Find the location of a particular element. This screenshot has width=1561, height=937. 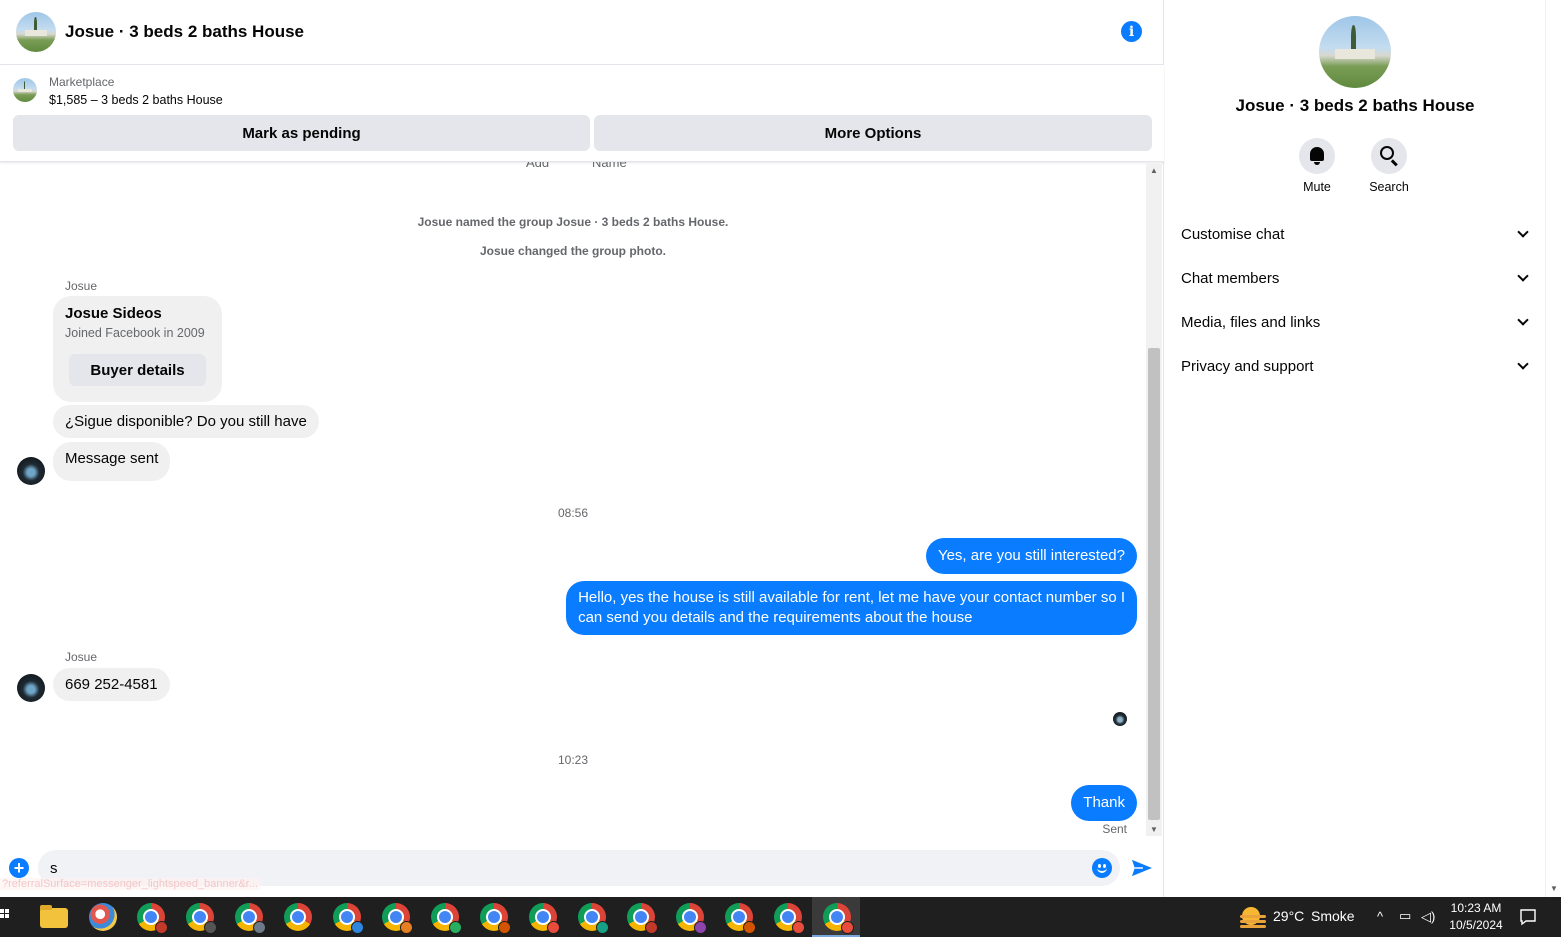

sent-status: Sent is located at coordinates (1114, 829).